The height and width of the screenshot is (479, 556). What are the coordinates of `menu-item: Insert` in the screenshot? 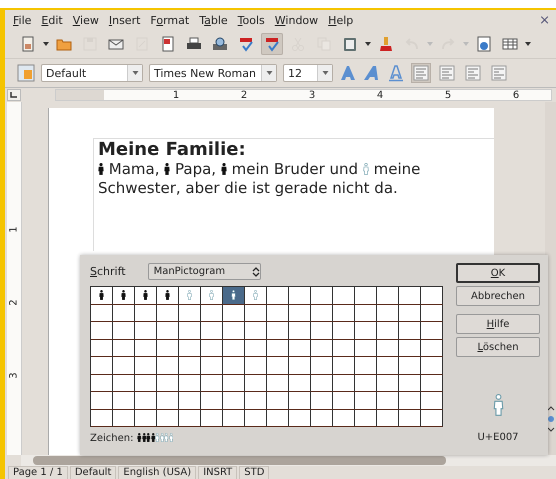 It's located at (125, 20).